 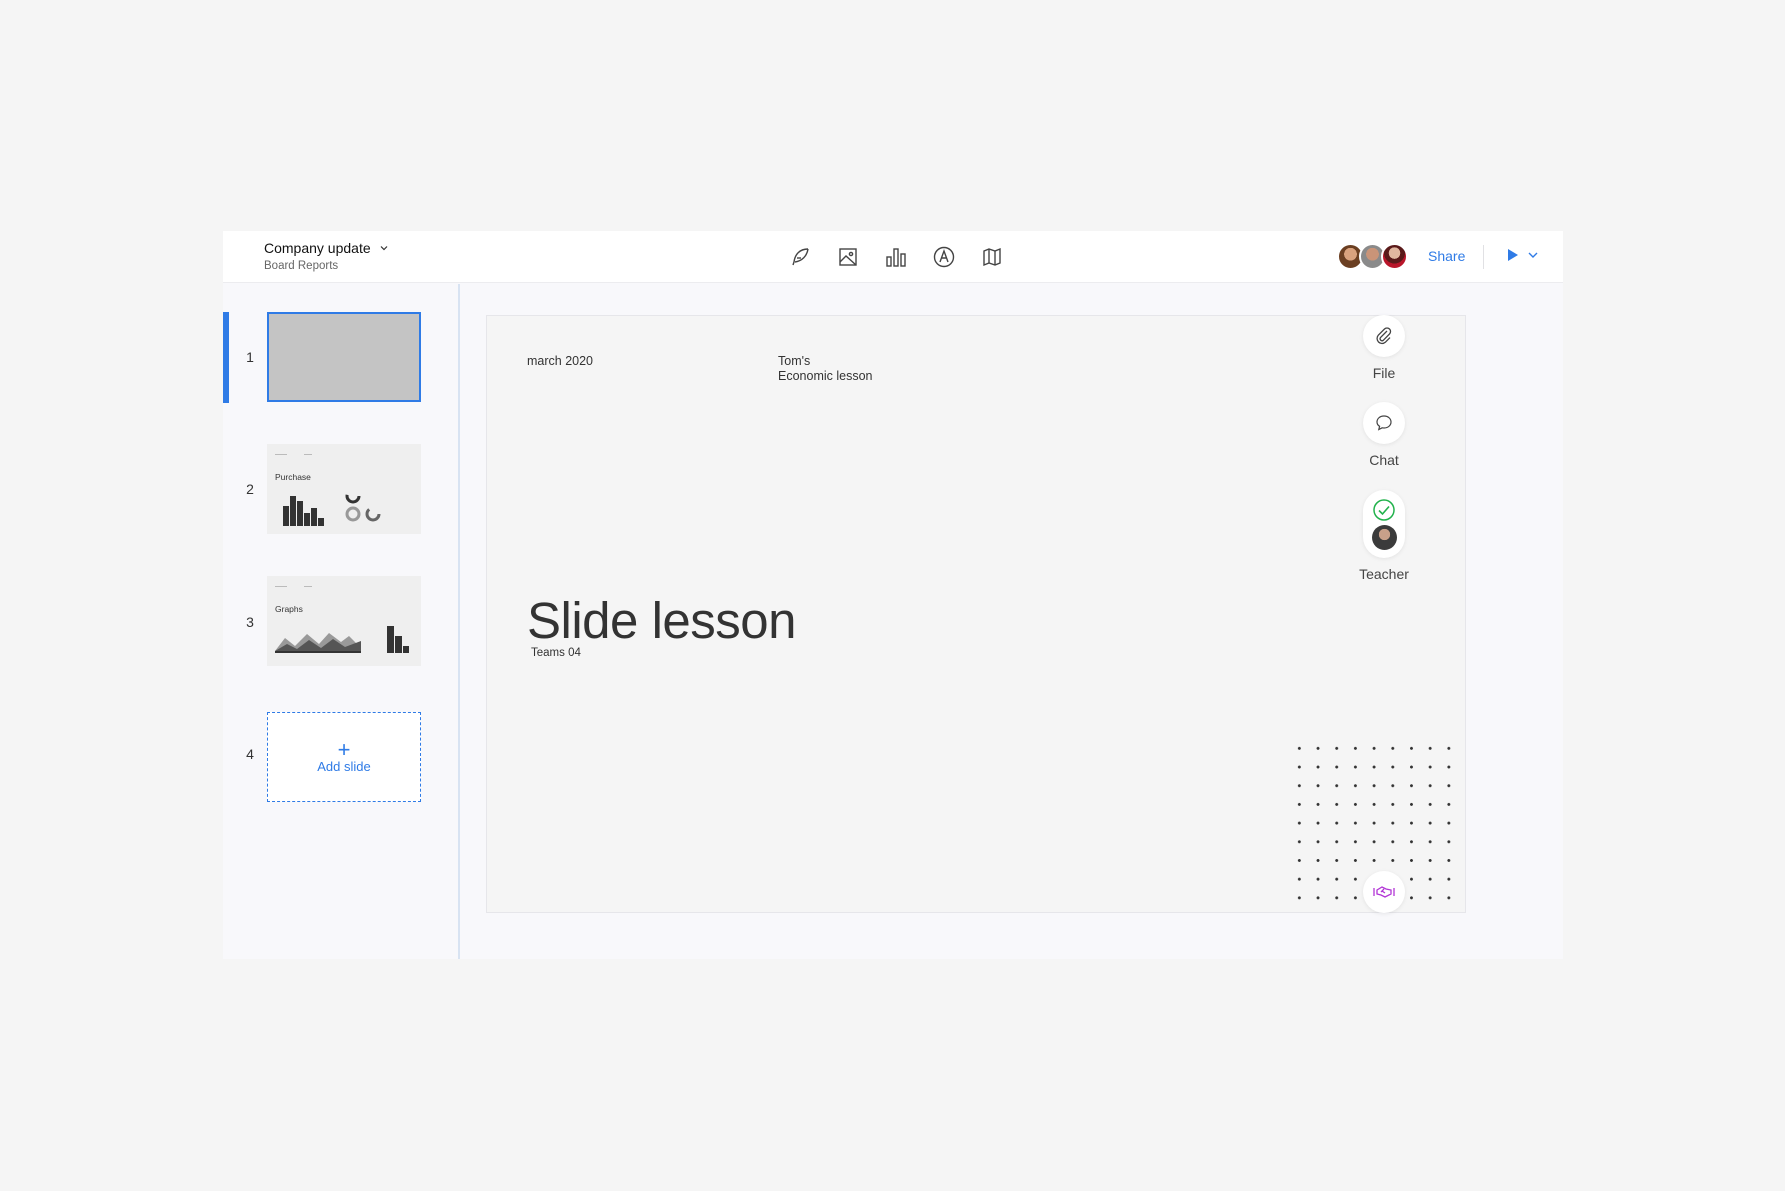 What do you see at coordinates (800, 257) in the screenshot?
I see `feather-icon` at bounding box center [800, 257].